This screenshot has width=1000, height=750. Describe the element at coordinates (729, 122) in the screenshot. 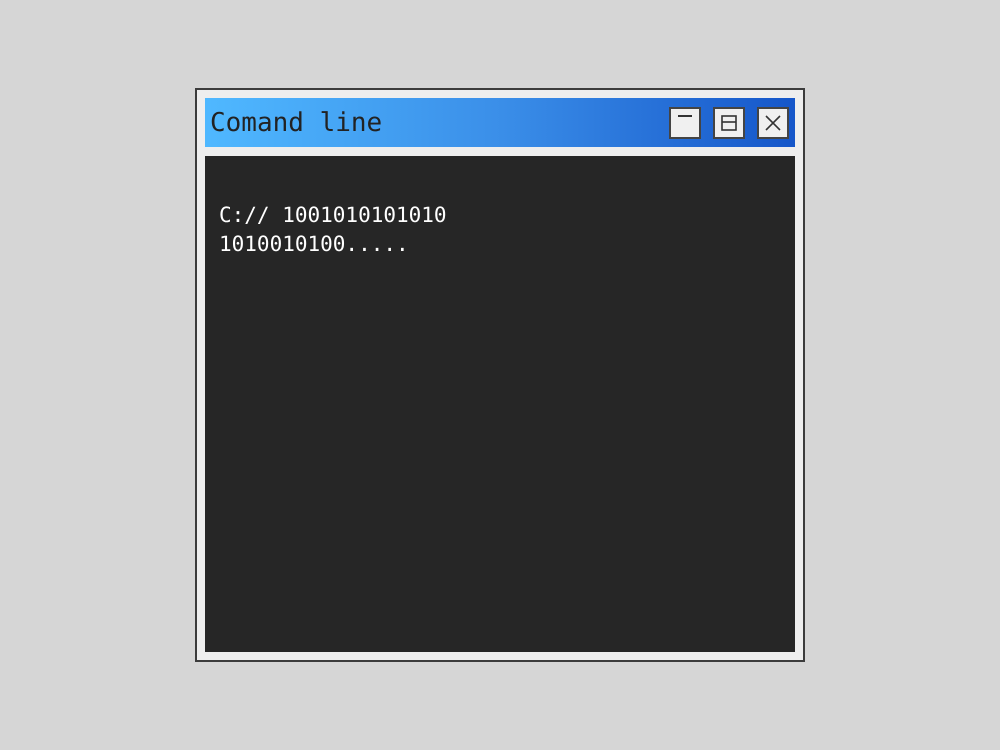

I see `maximize-button` at that location.